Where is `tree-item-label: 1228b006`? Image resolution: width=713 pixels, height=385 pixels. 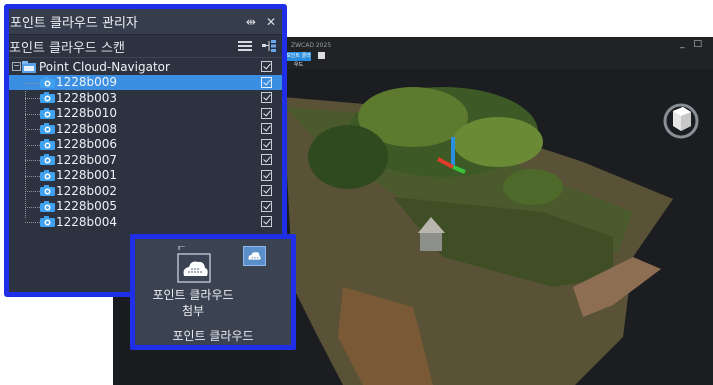
tree-item-label: 1228b006 is located at coordinates (87, 144).